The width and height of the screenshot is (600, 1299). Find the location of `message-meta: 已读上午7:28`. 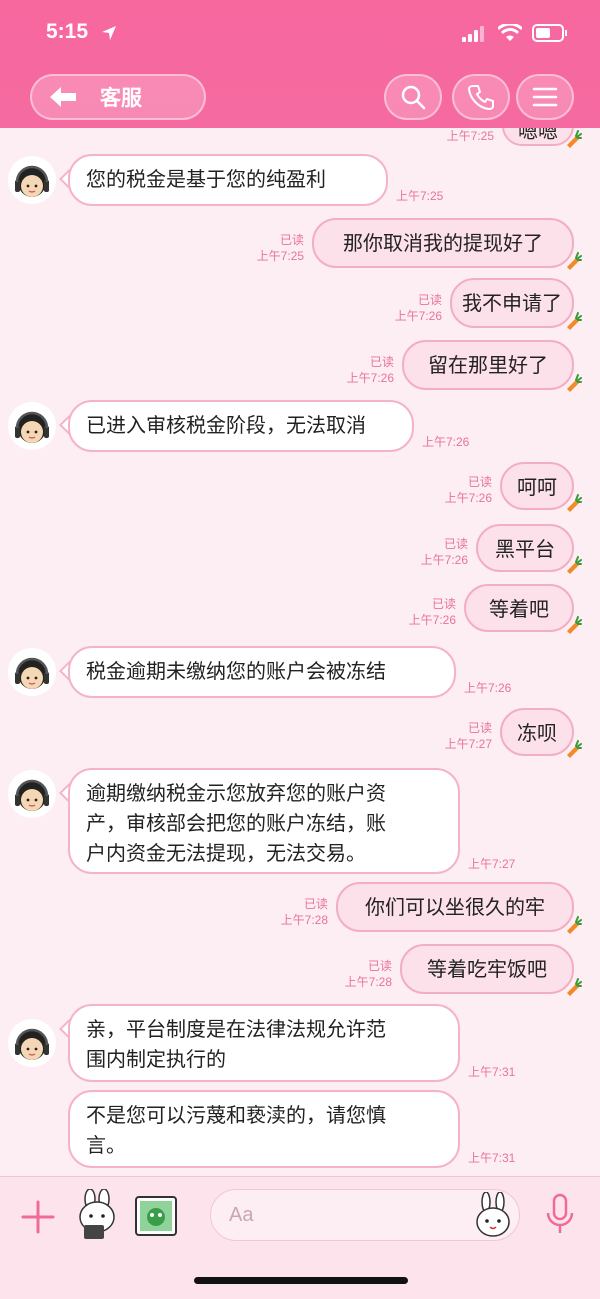

message-meta: 已读上午7:28 is located at coordinates (368, 974).